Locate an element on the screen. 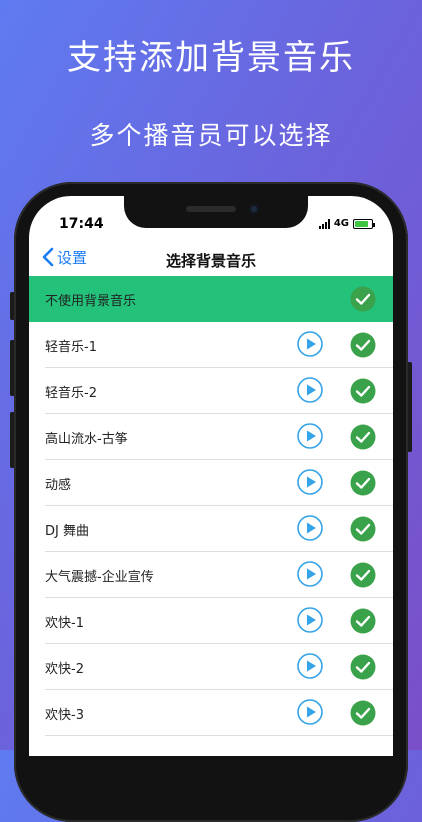  promo-title: 支持添加背景音乐 is located at coordinates (211, 58).